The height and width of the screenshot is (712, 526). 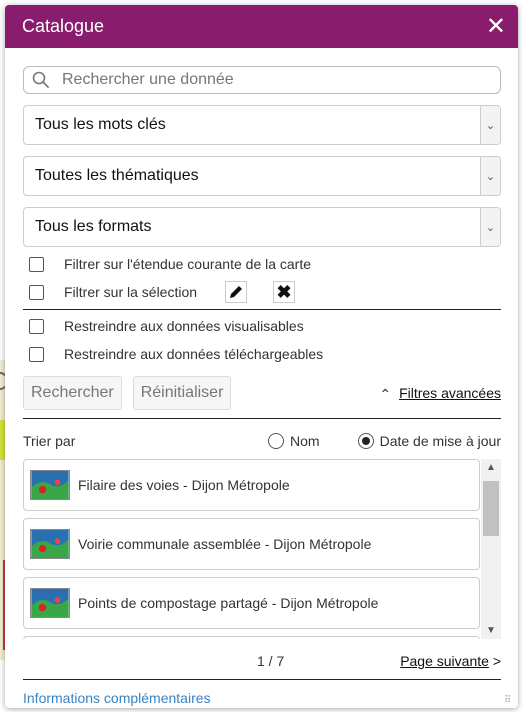 I want to click on pencil-icon, so click(x=236, y=292).